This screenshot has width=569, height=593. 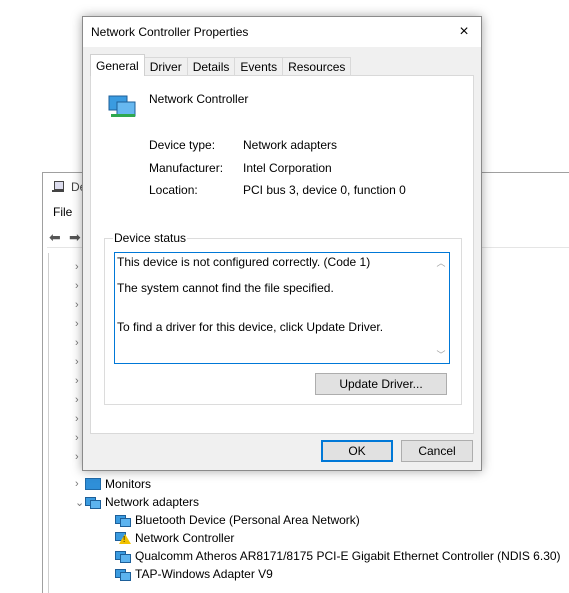 I want to click on close-icon: ×, so click(x=464, y=32).